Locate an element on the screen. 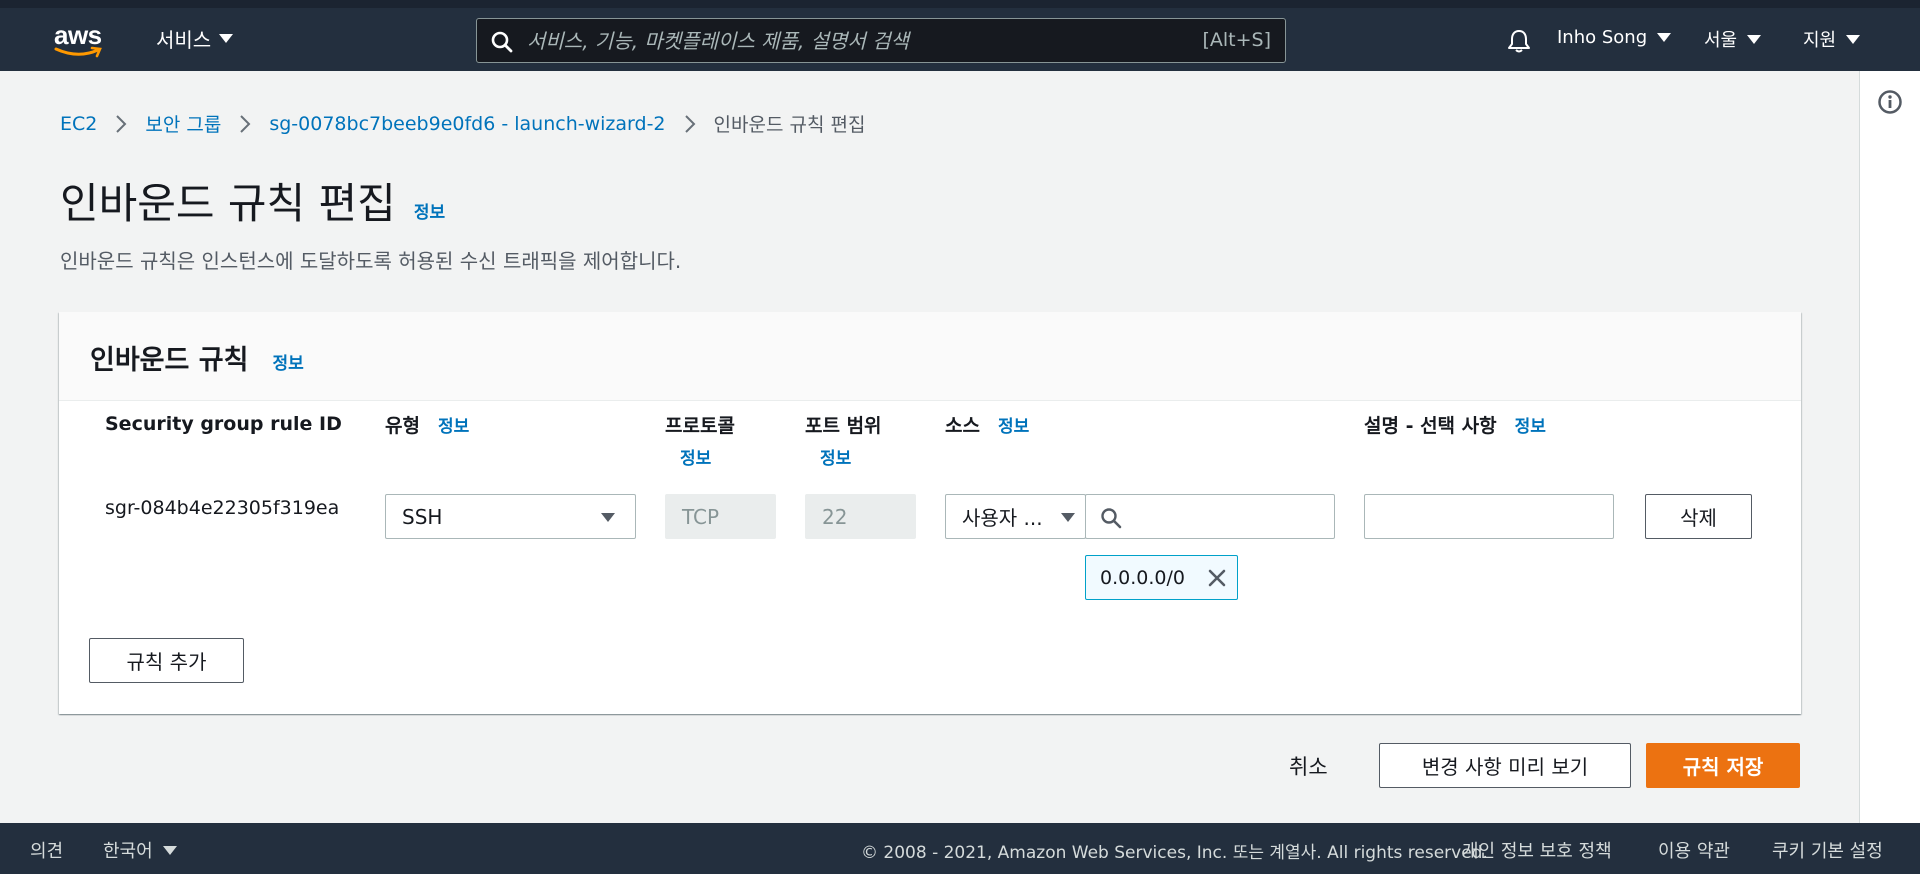 This screenshot has width=1920, height=874. col-header-port-range: 포트 범위 정보 is located at coordinates (843, 440).